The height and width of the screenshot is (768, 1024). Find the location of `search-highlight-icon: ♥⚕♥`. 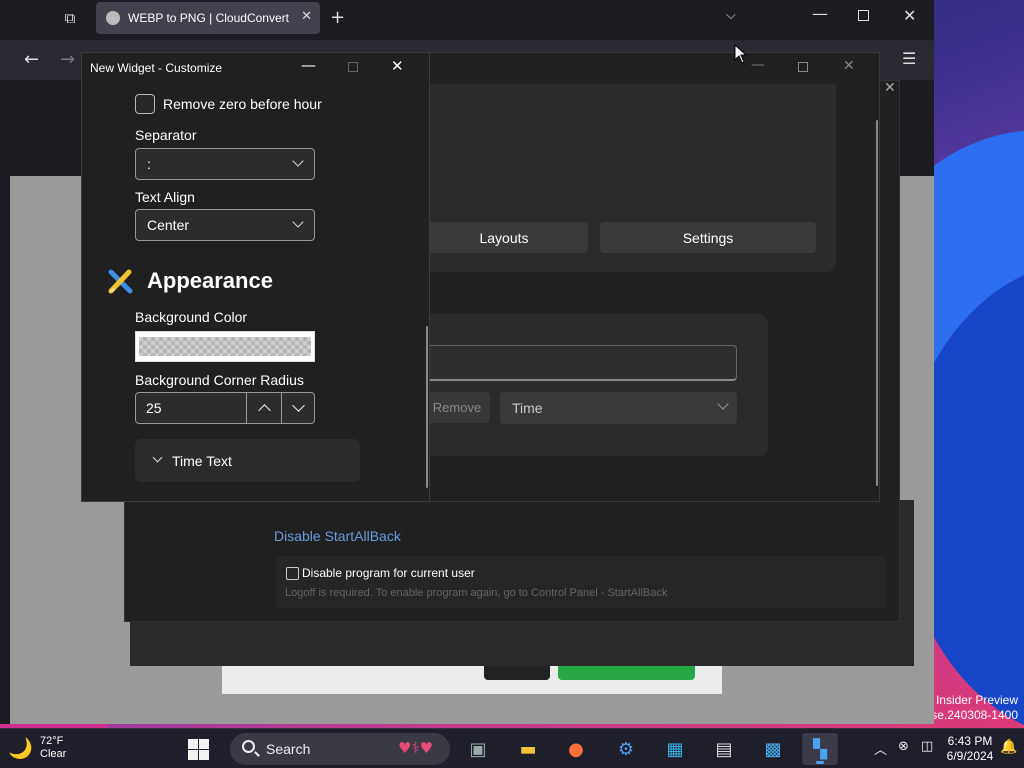

search-highlight-icon: ♥⚕♥ is located at coordinates (416, 748).